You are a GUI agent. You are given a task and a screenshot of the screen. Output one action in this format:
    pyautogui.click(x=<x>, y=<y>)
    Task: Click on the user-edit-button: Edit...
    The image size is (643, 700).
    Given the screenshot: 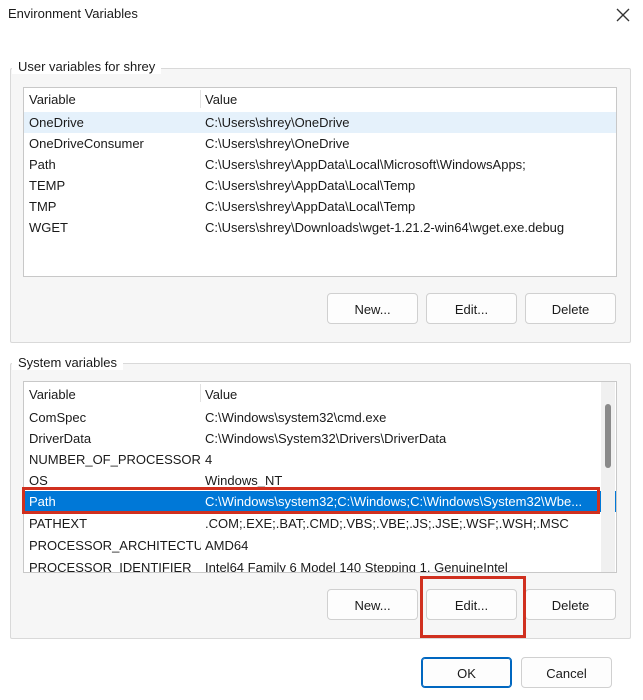 What is the action you would take?
    pyautogui.click(x=471, y=308)
    